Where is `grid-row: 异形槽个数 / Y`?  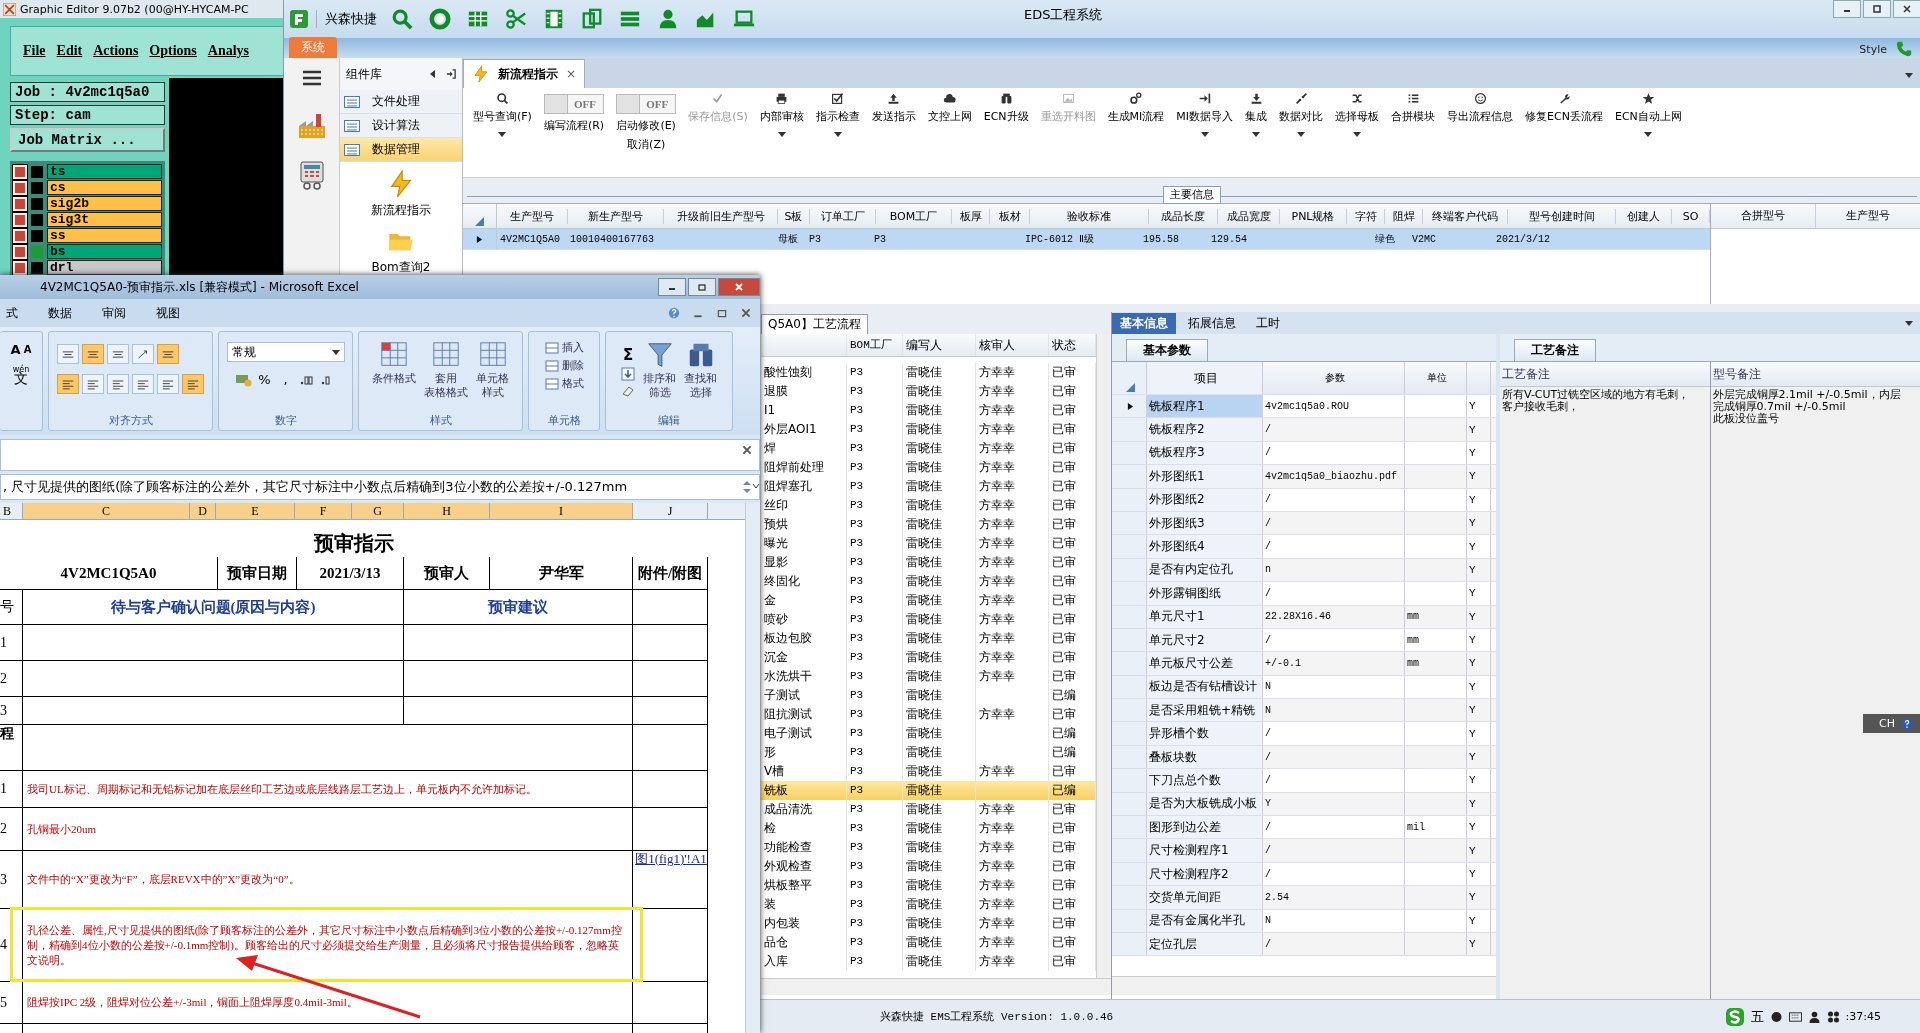 grid-row: 异形槽个数 / Y is located at coordinates (1304, 734).